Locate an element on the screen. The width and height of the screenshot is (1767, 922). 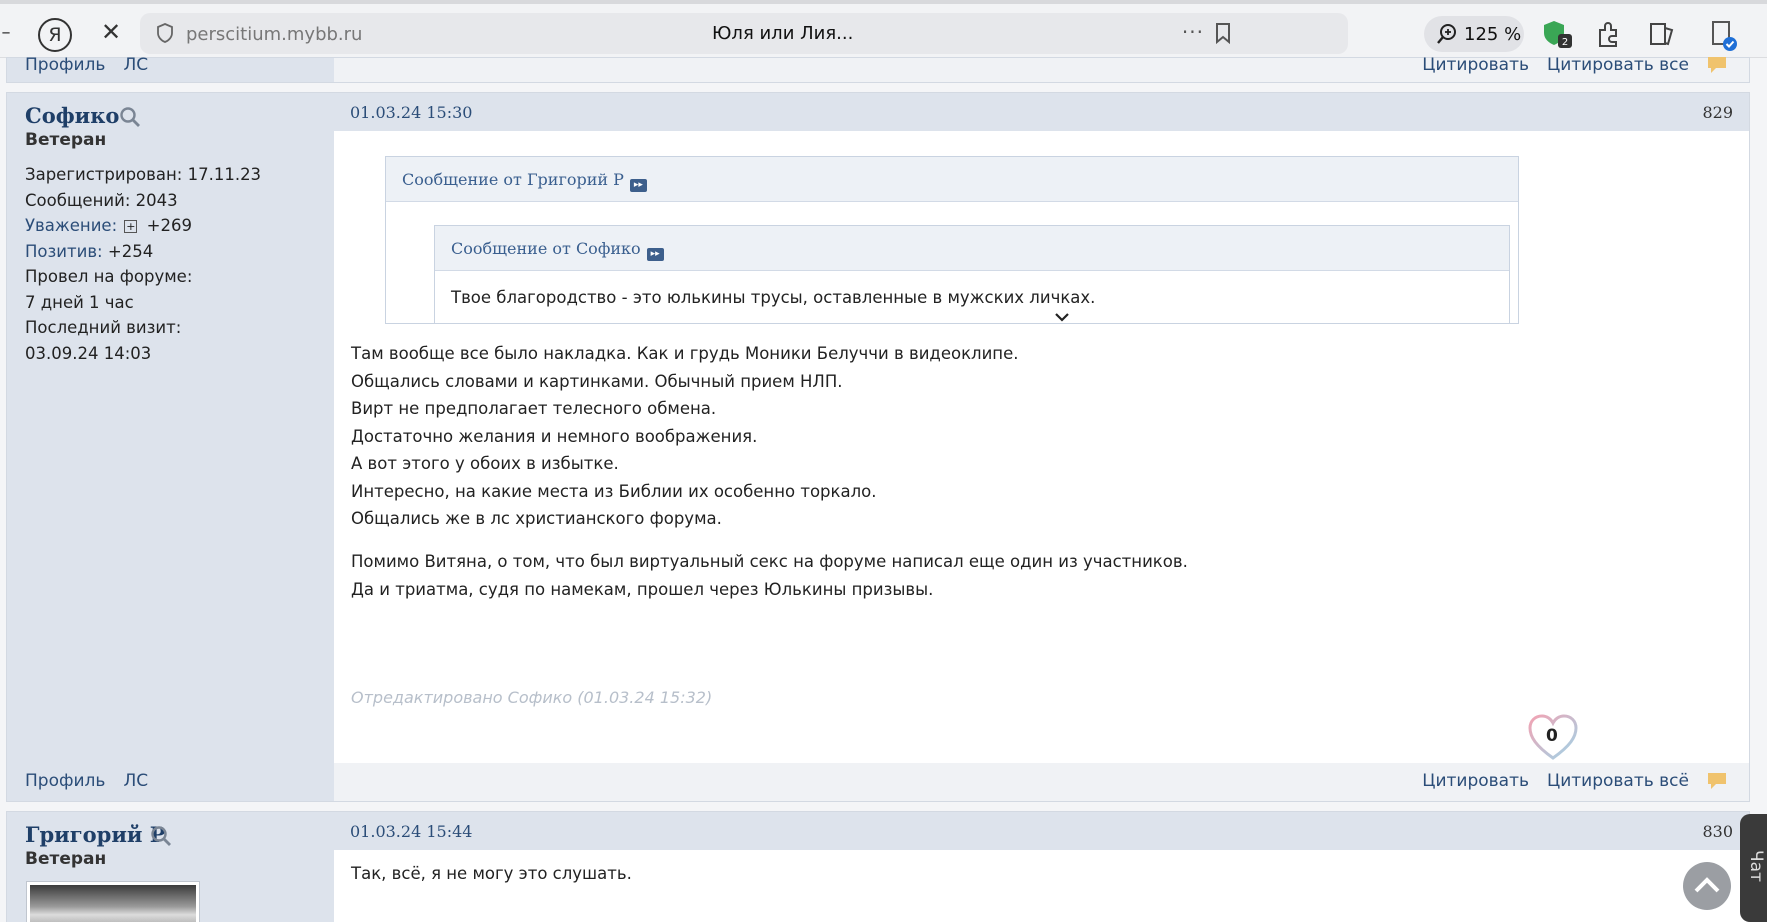
chevron-up-icon is located at coordinates (1707, 885).